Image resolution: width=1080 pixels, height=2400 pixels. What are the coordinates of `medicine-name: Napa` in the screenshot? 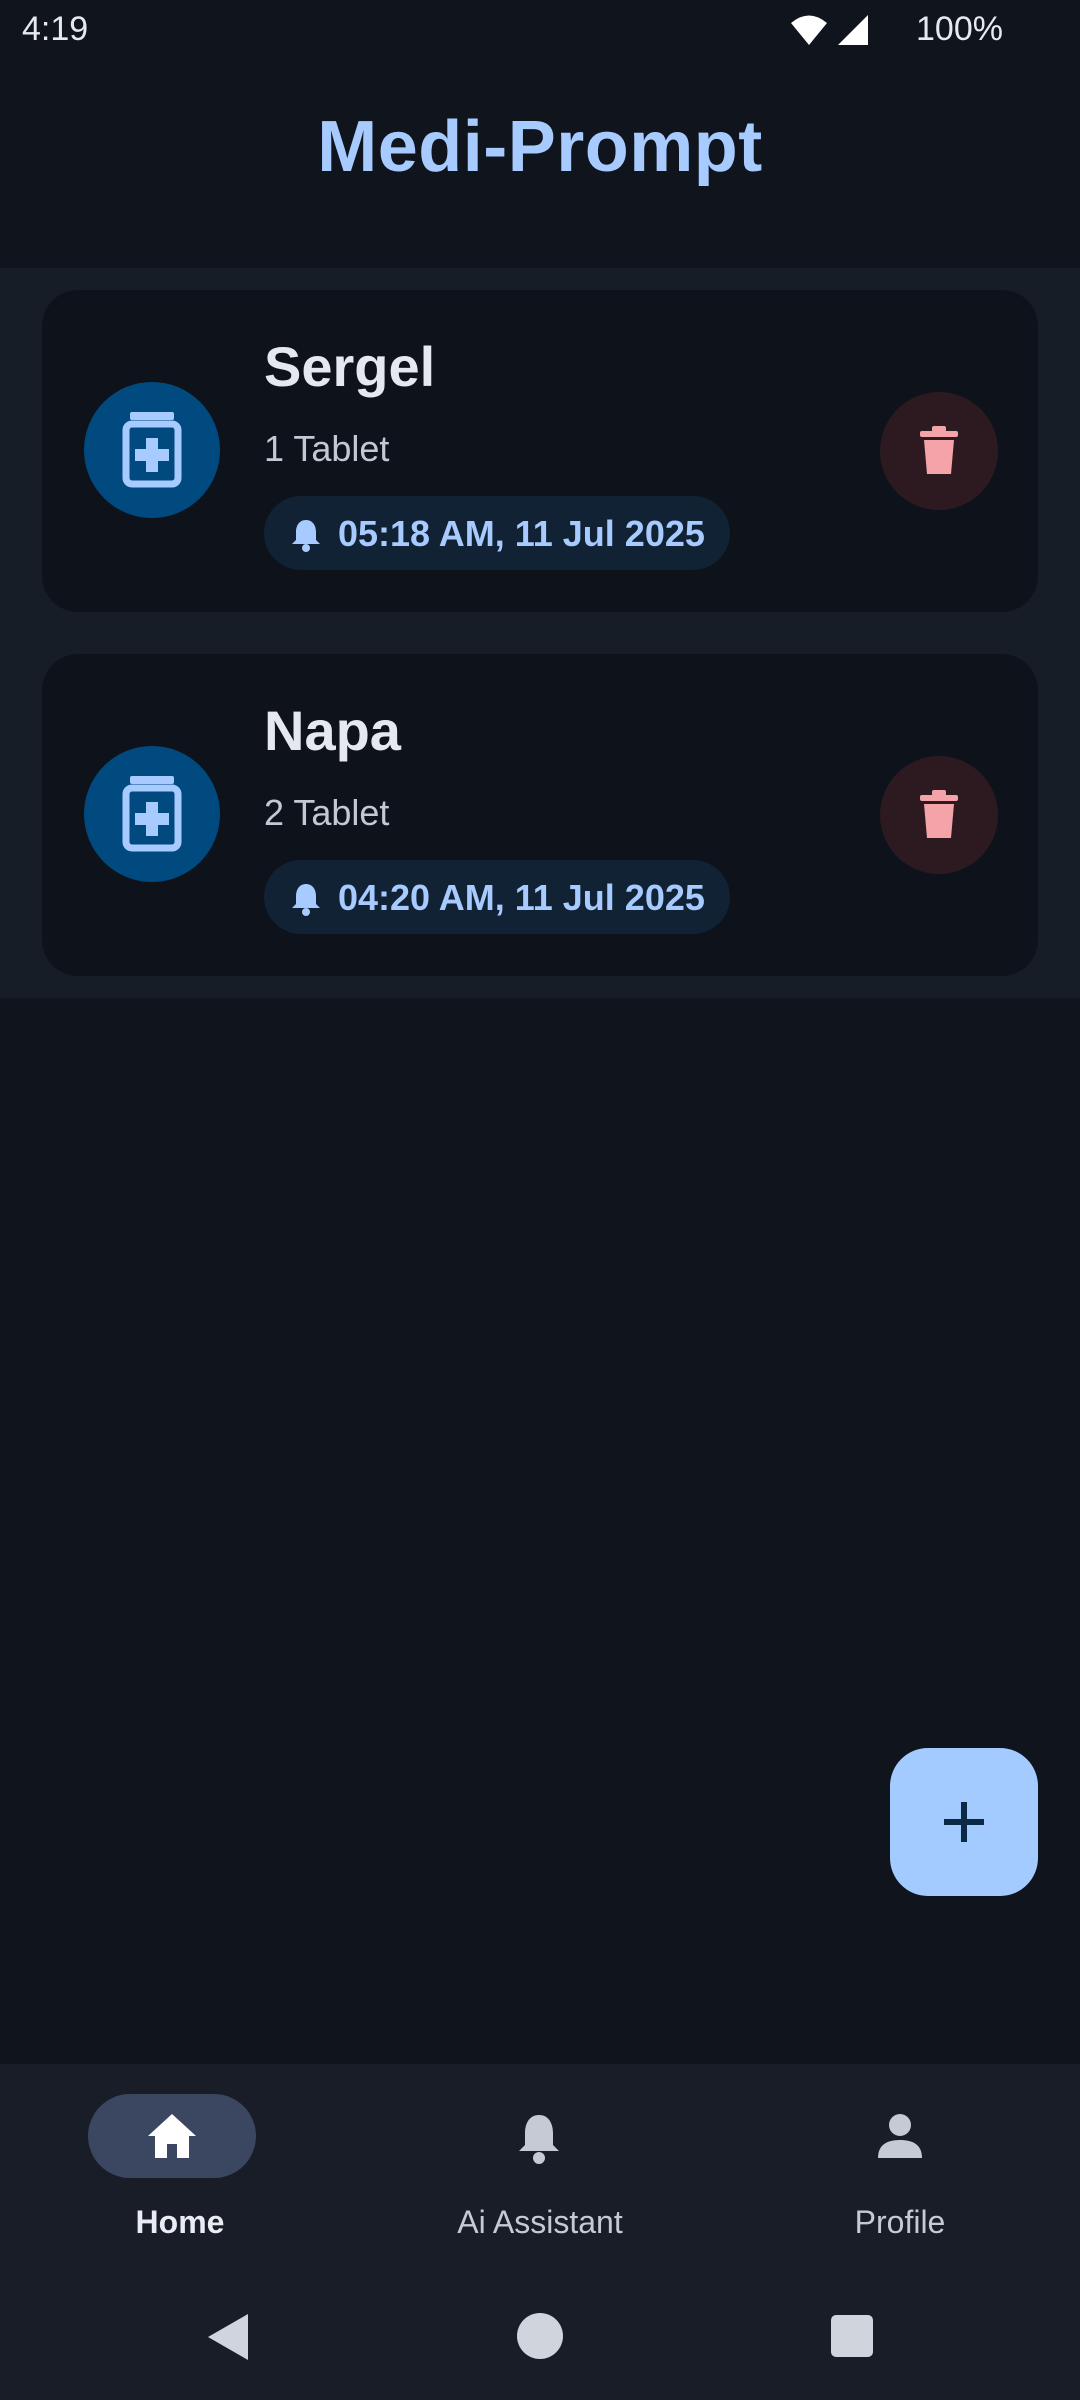 It's located at (332, 730).